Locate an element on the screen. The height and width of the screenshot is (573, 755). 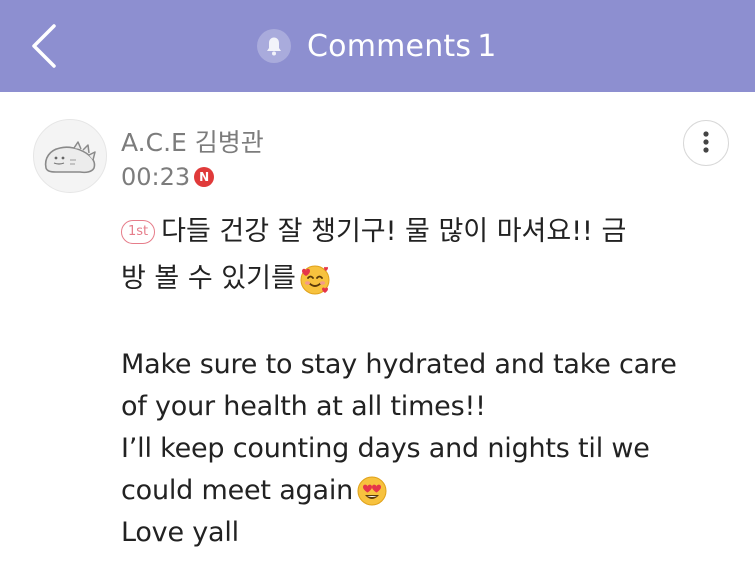
comment-line-en-5: Love yall is located at coordinates (180, 532).